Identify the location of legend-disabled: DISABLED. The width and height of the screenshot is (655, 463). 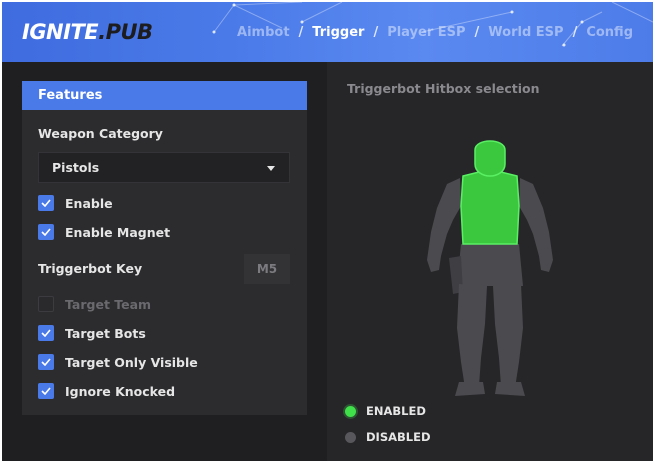
(388, 437).